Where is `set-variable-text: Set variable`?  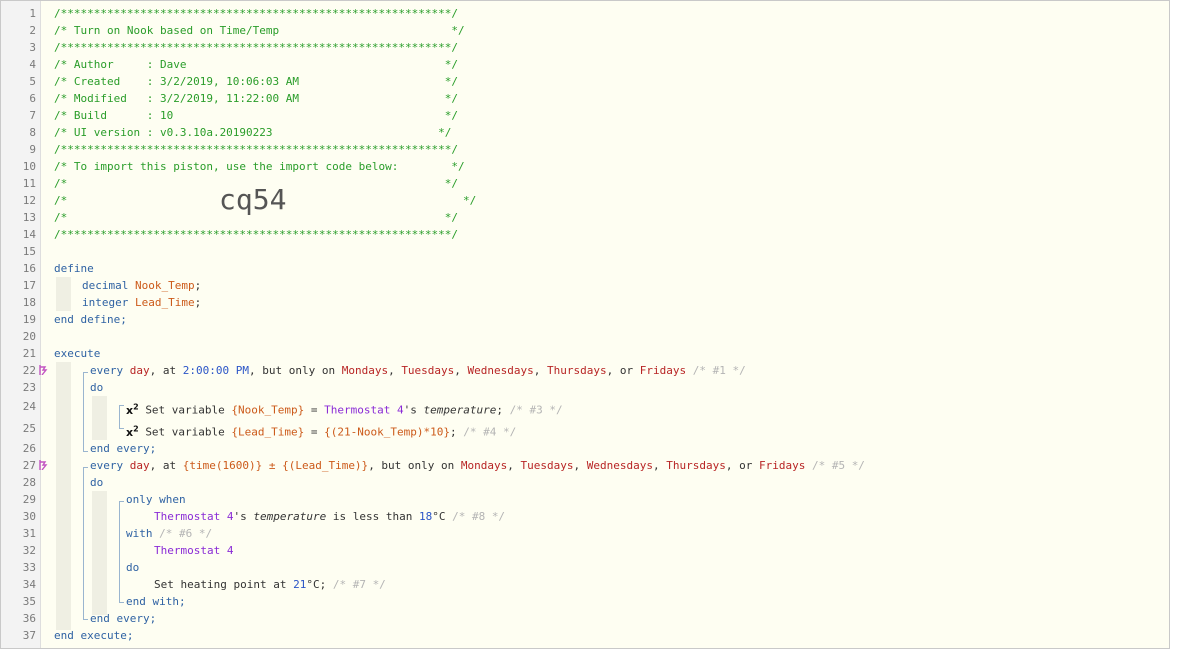
set-variable-text: Set variable is located at coordinates (185, 410).